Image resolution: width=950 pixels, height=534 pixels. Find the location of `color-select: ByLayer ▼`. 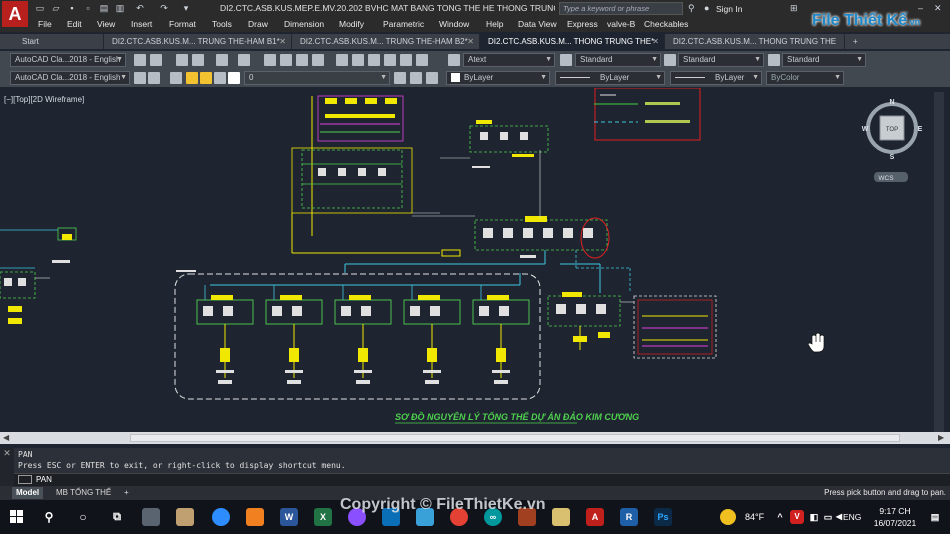

color-select: ByLayer ▼ is located at coordinates (498, 78).